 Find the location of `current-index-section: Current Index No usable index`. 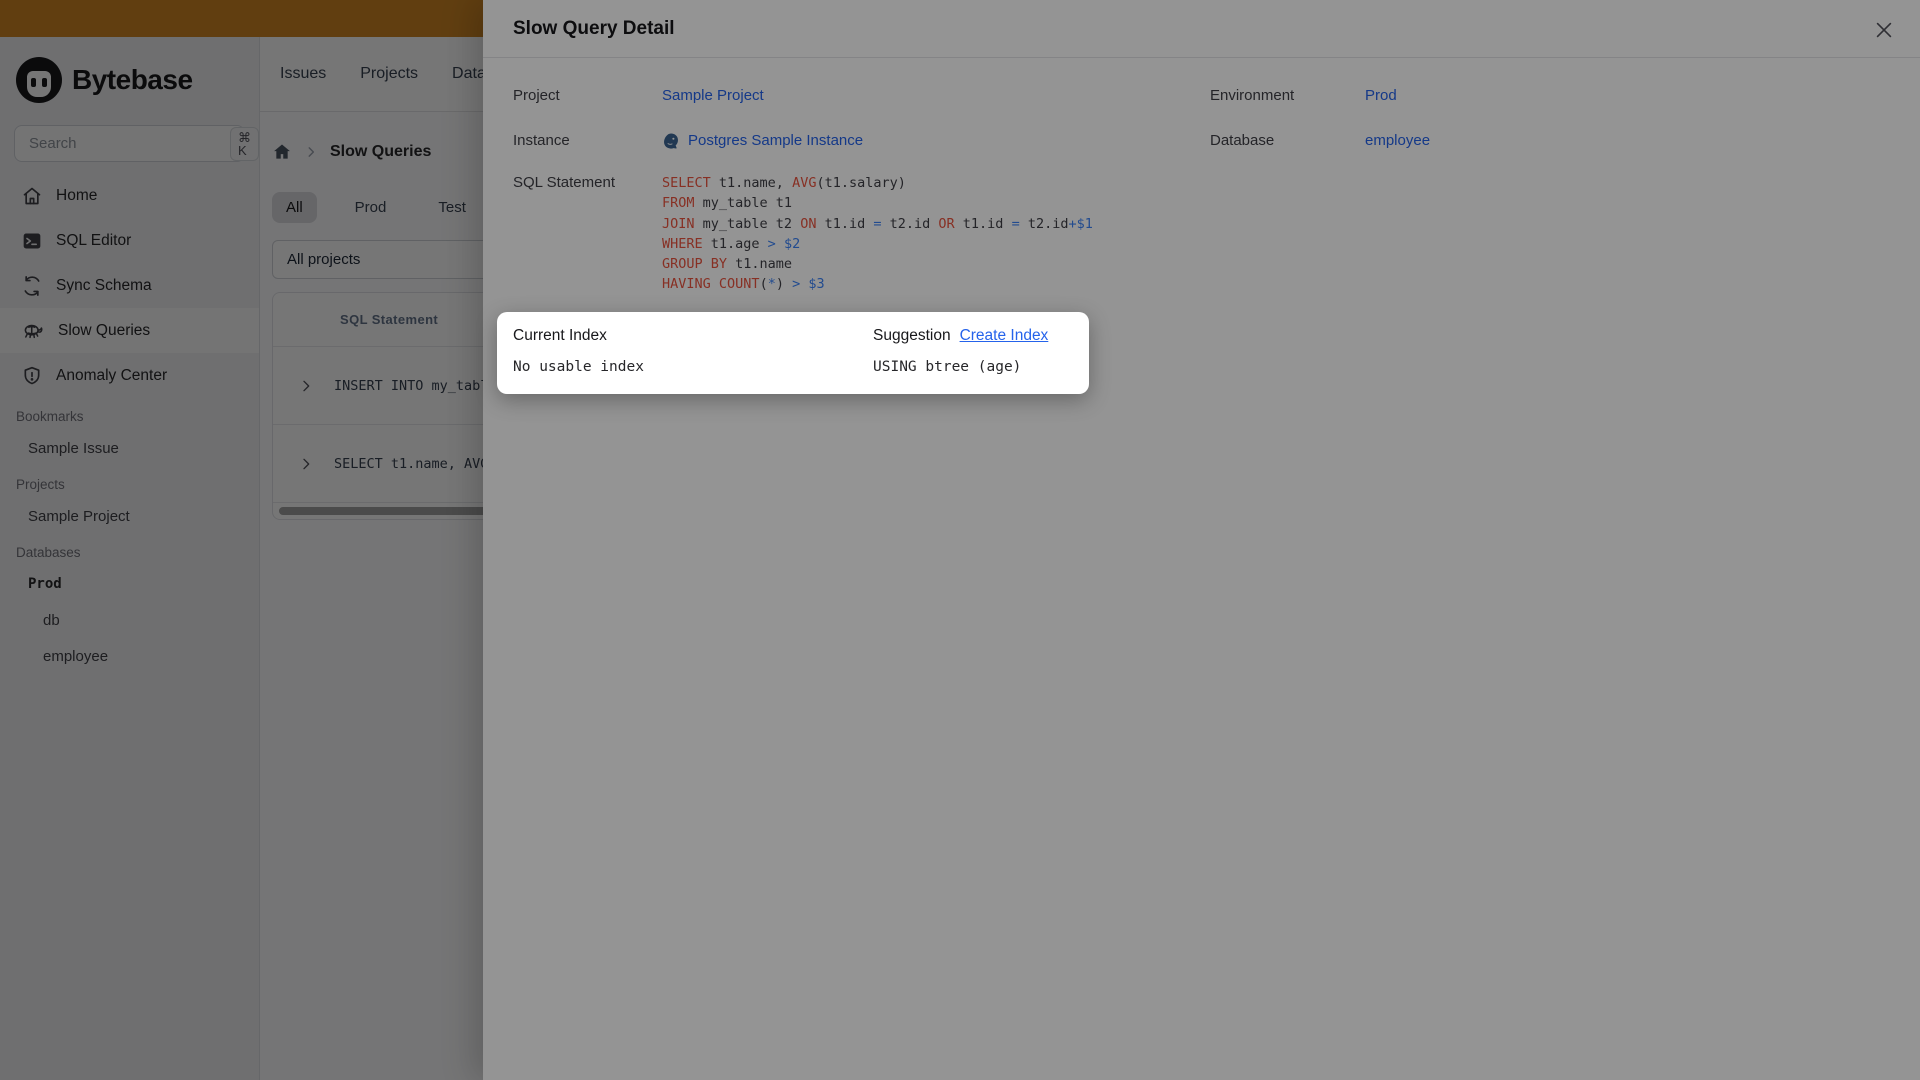

current-index-section: Current Index No usable index is located at coordinates (578, 350).